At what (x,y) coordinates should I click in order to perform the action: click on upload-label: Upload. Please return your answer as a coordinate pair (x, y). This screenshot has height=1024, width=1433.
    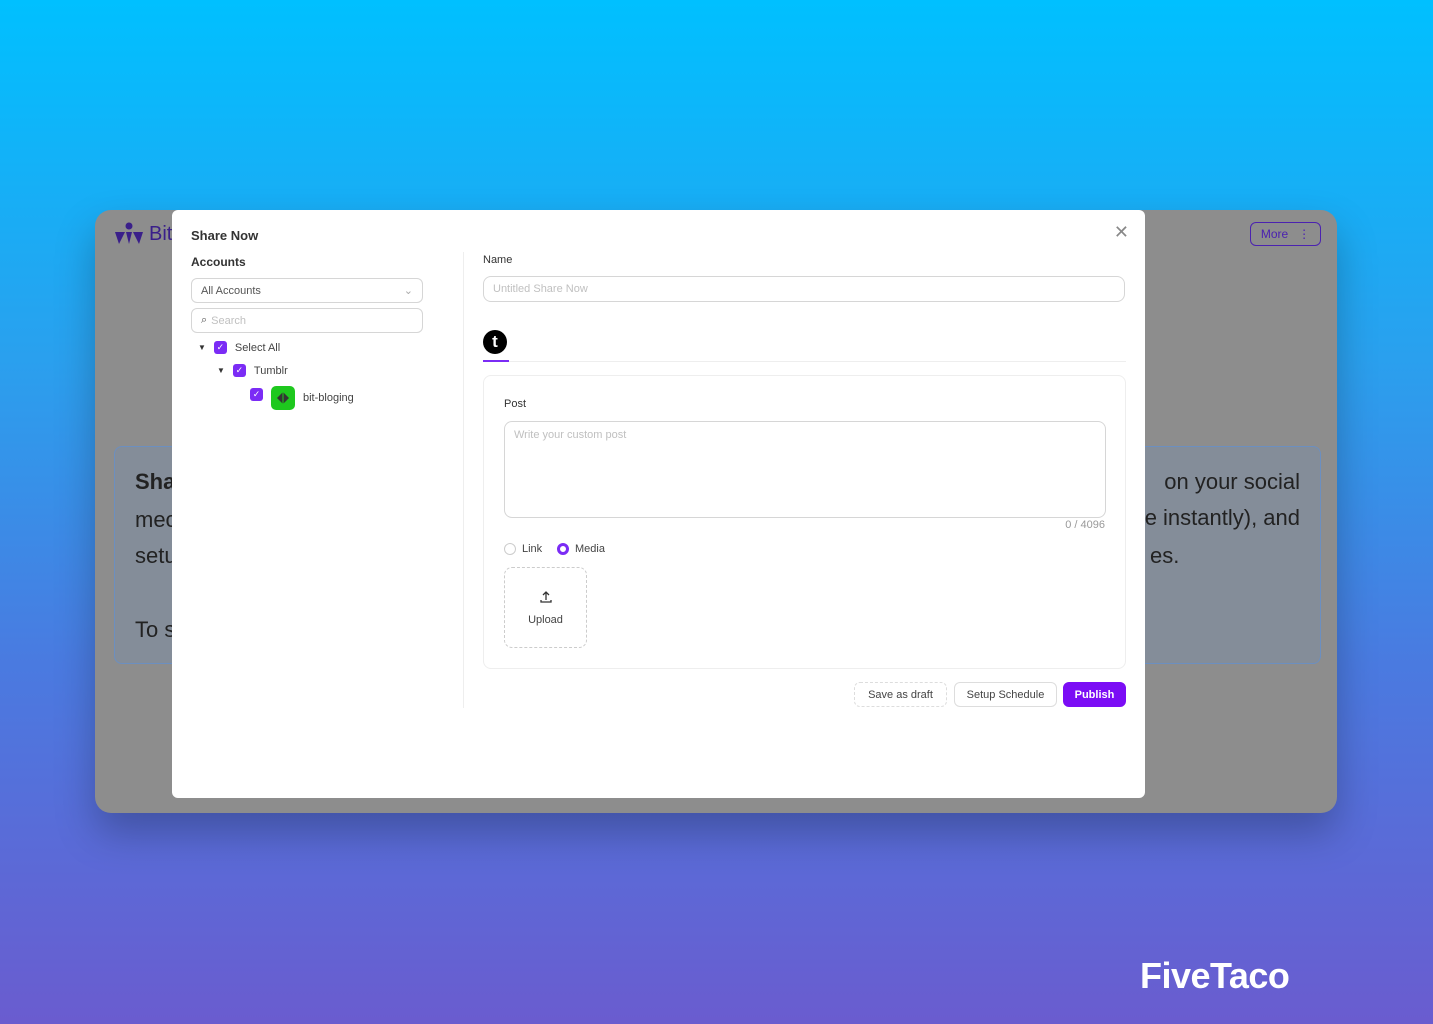
    Looking at the image, I should click on (545, 619).